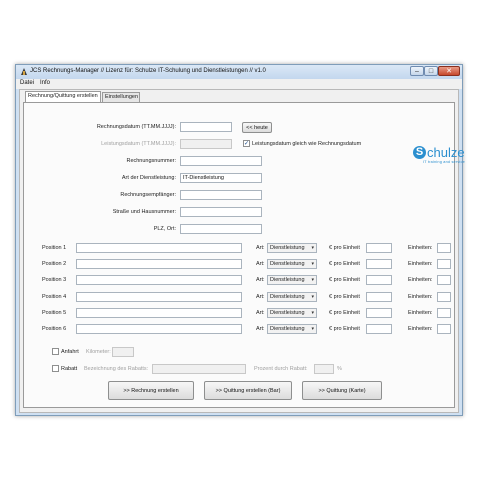 The height and width of the screenshot is (480, 480). Describe the element at coordinates (306, 144) in the screenshot. I see `leistungsdatum-checkbox-label: Leistungsdatum gleich wie Rechnungsdatum` at that location.